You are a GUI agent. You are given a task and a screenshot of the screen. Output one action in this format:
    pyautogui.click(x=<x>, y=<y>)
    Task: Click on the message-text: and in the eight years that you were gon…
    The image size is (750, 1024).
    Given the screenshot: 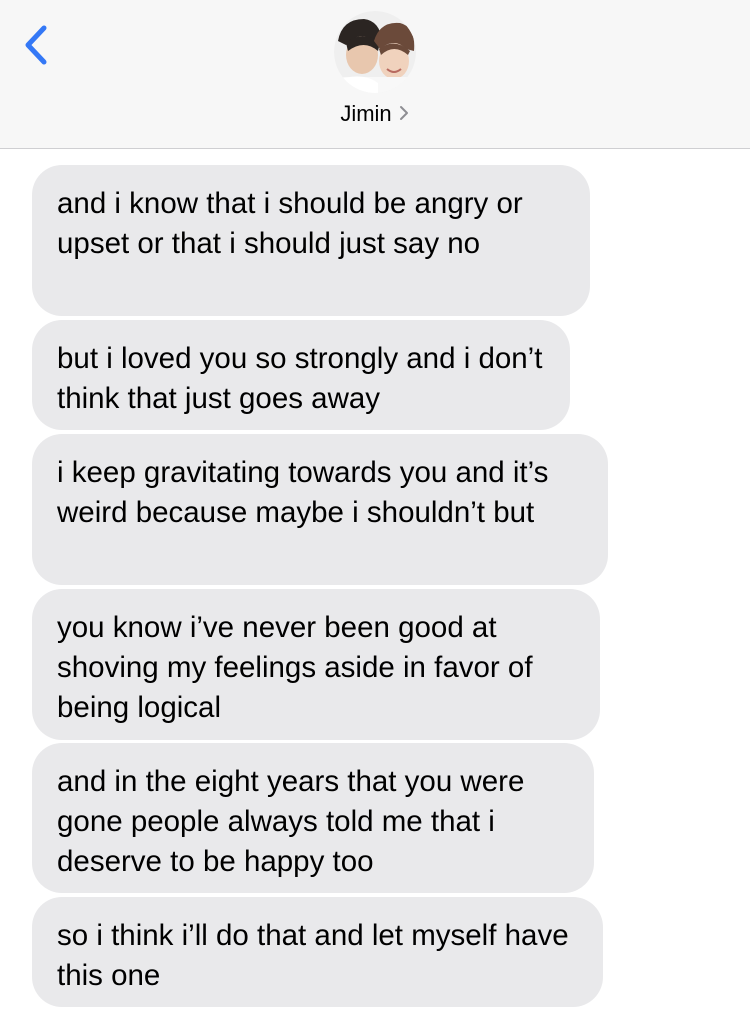 What is the action you would take?
    pyautogui.click(x=291, y=821)
    